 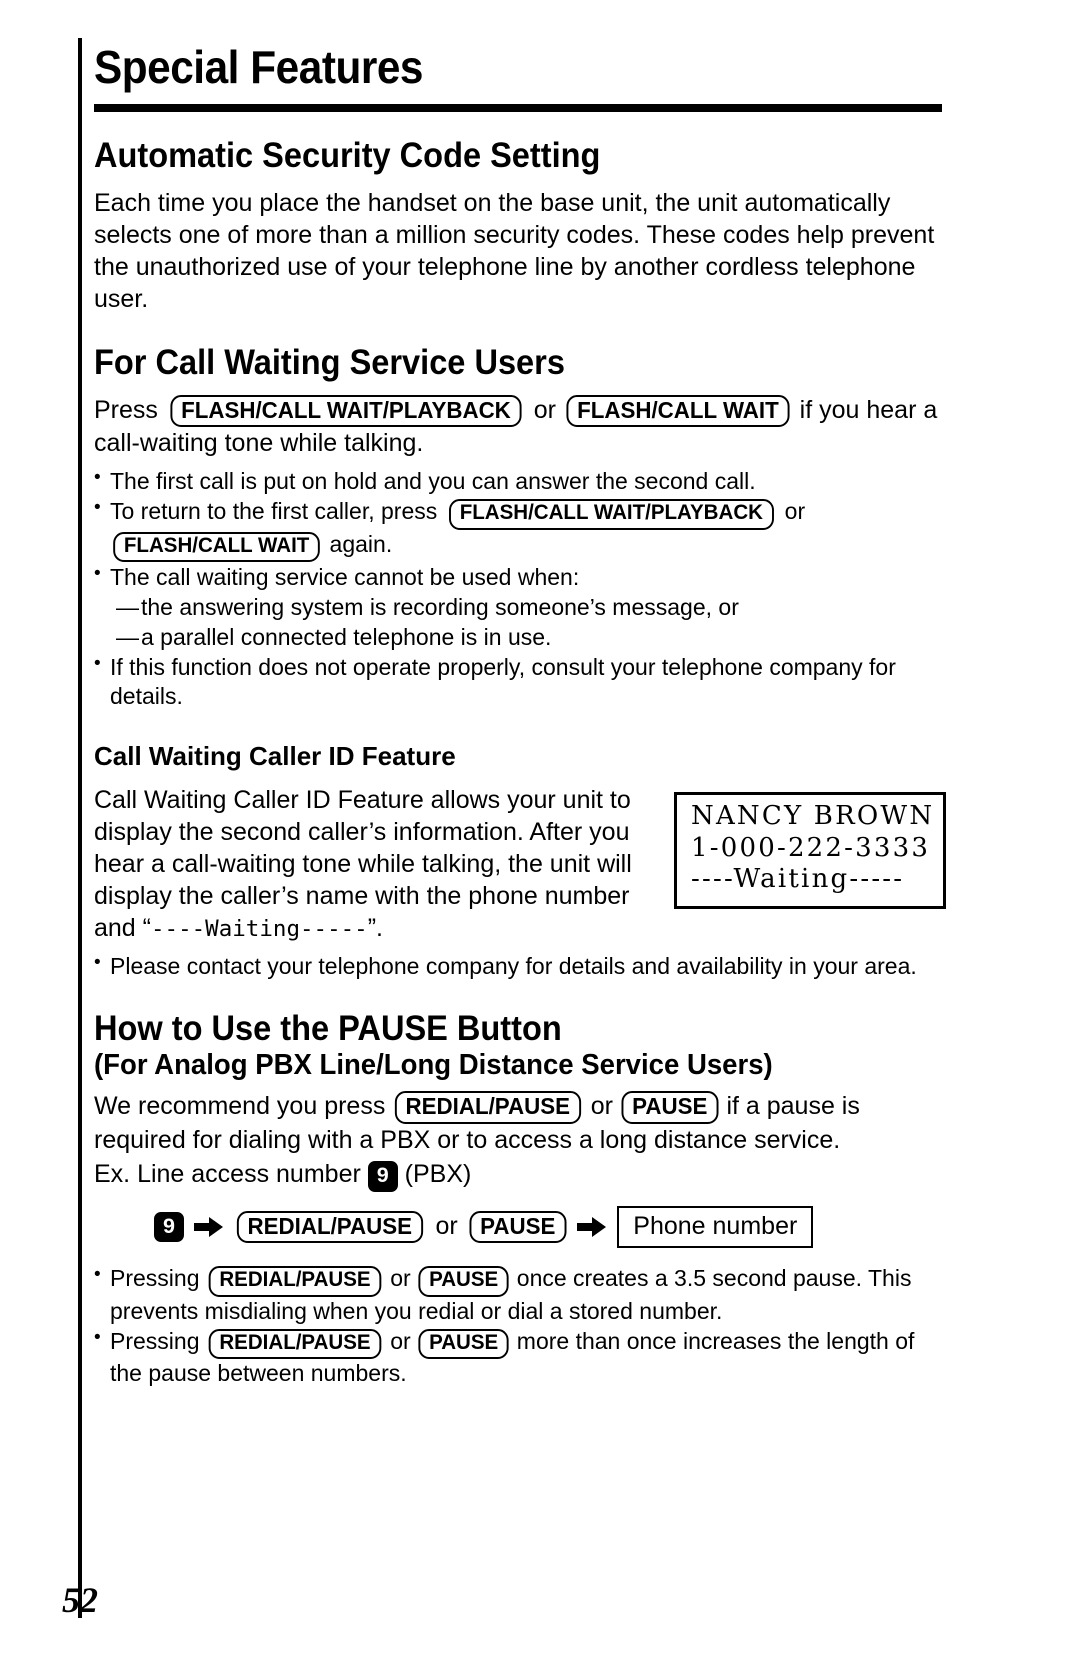 I want to click on bullet-text-before: To return to the first caller, press, so click(x=277, y=511).